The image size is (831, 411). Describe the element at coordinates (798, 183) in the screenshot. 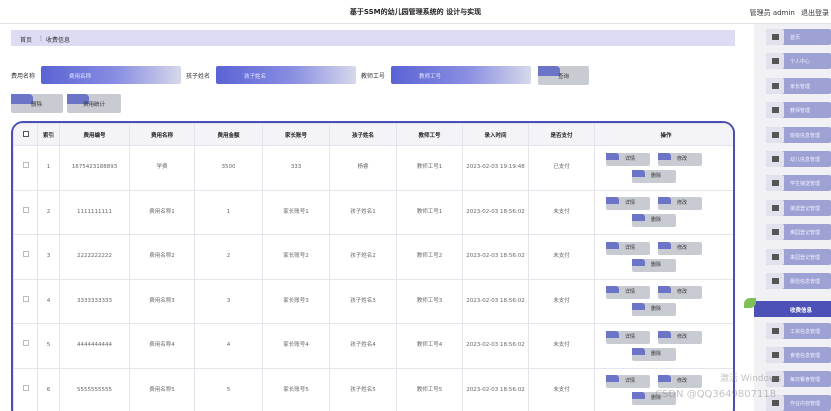

I see `sidebar-item: 学生接送管理` at that location.